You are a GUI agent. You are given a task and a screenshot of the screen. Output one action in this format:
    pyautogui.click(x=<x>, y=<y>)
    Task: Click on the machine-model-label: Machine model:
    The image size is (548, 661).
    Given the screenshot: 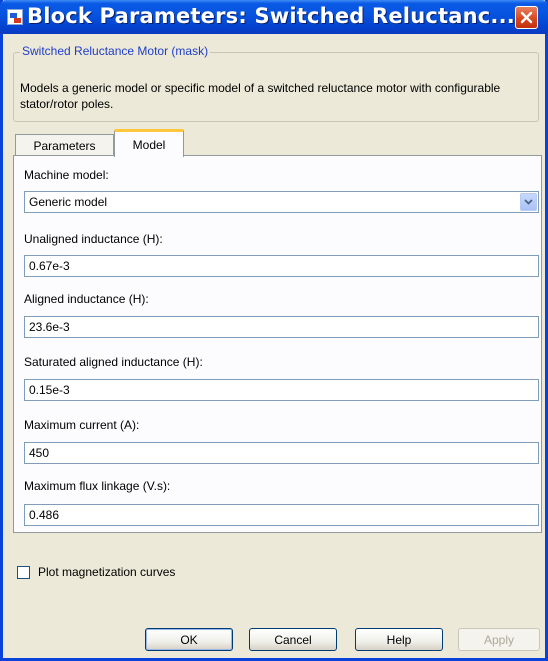 What is the action you would take?
    pyautogui.click(x=66, y=175)
    